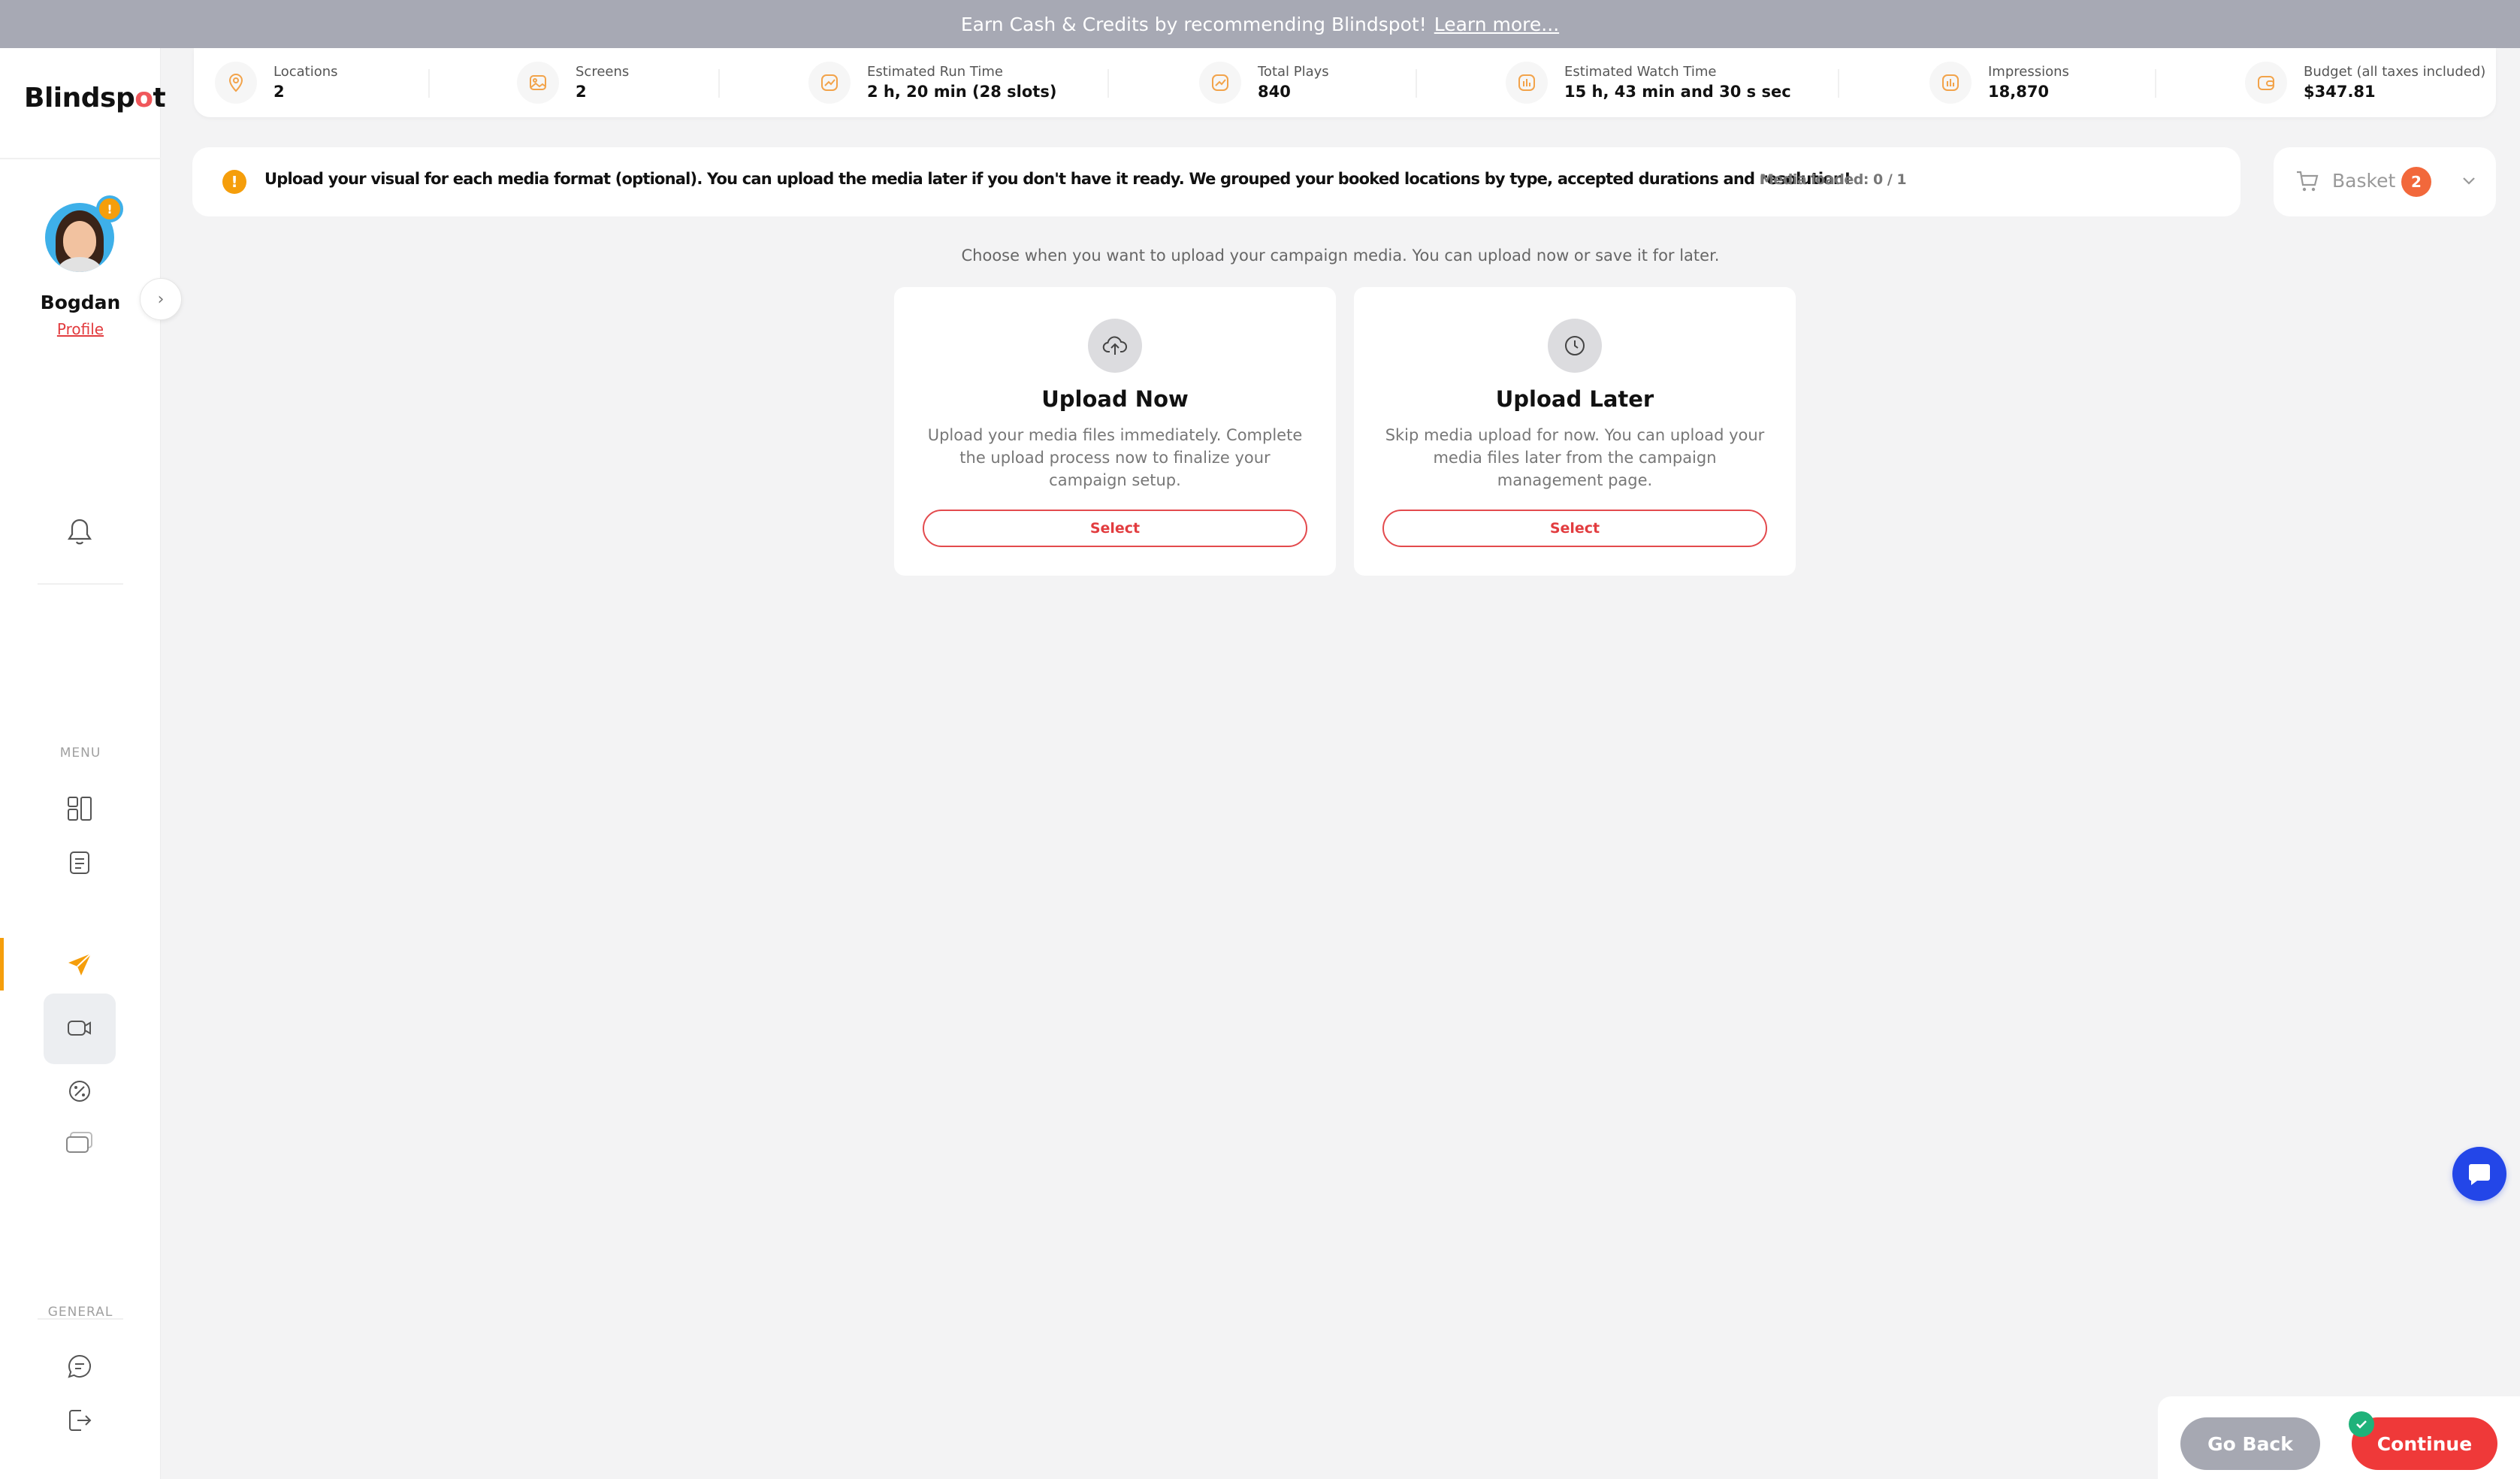 The width and height of the screenshot is (2520, 1479). What do you see at coordinates (80, 329) in the screenshot?
I see `profile-link: Profile` at bounding box center [80, 329].